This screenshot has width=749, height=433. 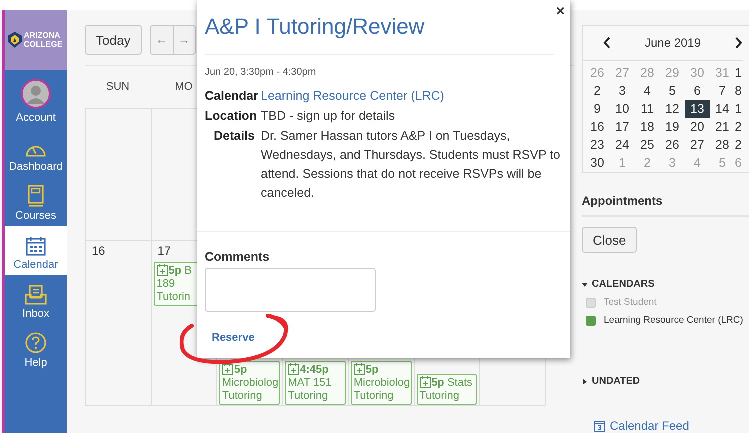 What do you see at coordinates (43, 35) in the screenshot?
I see `logo-text: ARIZONA` at bounding box center [43, 35].